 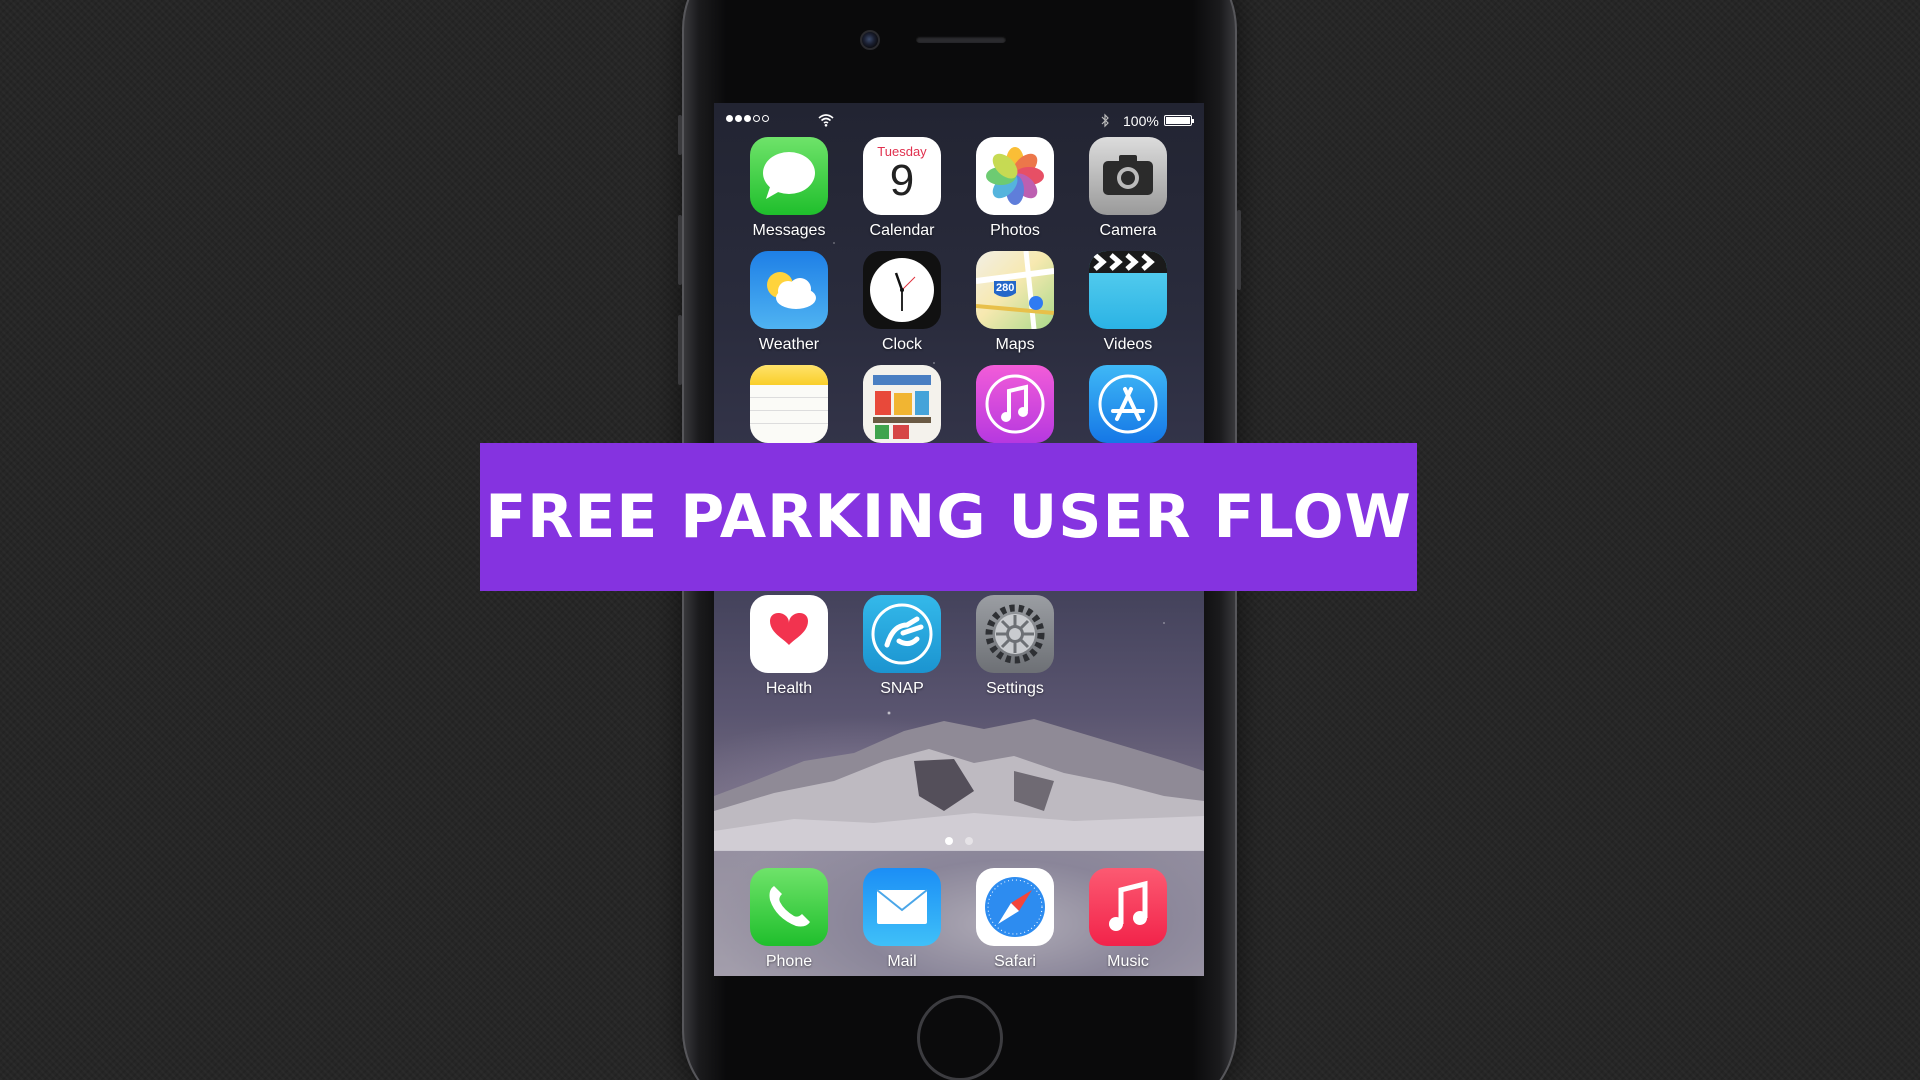 What do you see at coordinates (959, 785) in the screenshot?
I see `wallpaper-mountain` at bounding box center [959, 785].